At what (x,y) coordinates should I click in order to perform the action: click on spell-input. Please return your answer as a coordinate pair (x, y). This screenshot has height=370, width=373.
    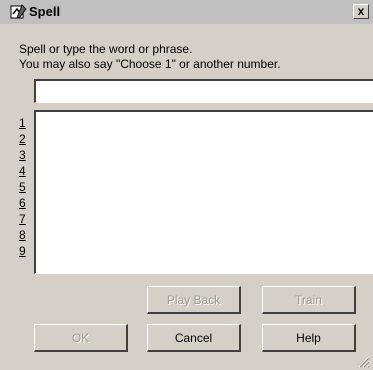
    Looking at the image, I should click on (203, 91).